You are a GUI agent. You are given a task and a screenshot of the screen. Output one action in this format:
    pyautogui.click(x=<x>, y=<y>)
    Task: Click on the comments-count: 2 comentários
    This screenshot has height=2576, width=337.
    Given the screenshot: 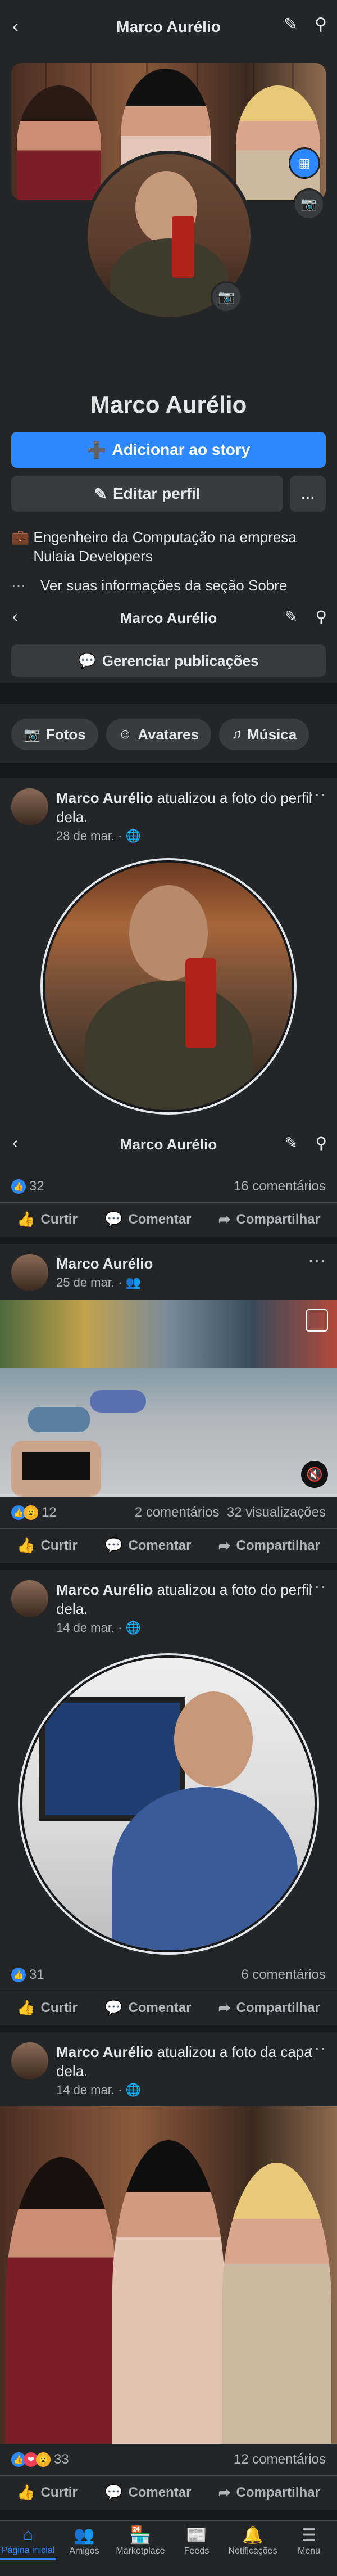 What is the action you would take?
    pyautogui.click(x=177, y=1512)
    